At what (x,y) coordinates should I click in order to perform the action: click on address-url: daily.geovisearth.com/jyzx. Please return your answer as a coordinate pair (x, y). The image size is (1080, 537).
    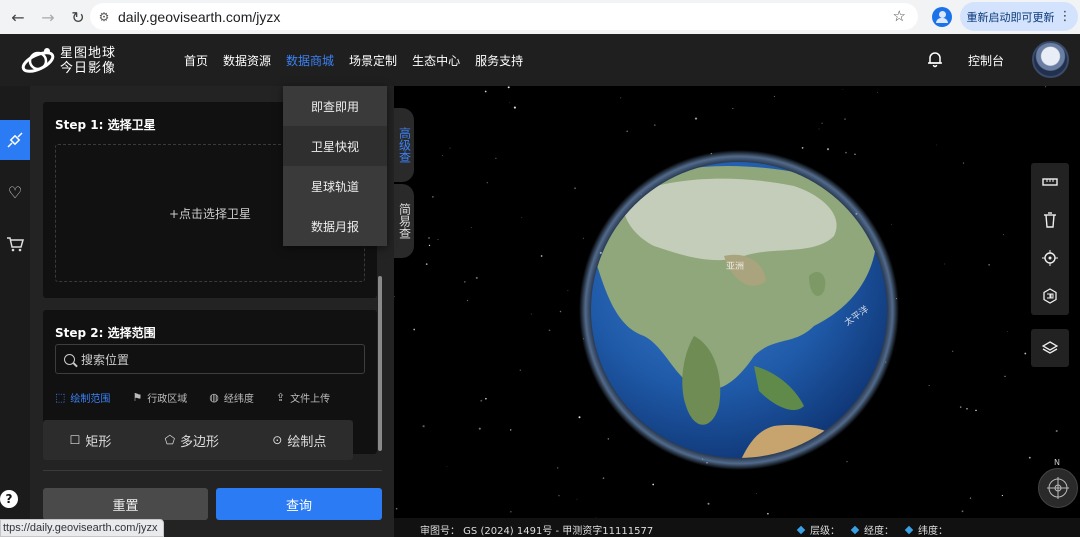
    Looking at the image, I should click on (199, 17).